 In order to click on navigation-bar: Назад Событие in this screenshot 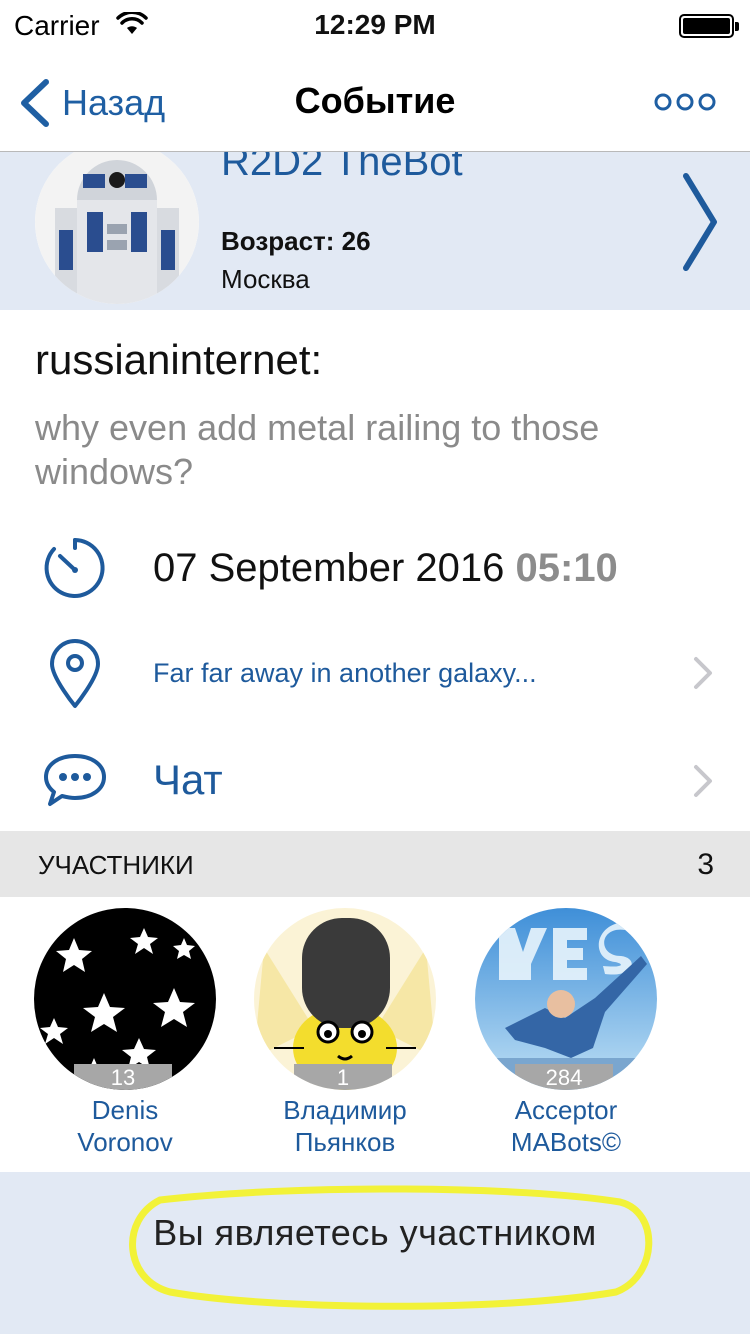, I will do `click(375, 103)`.